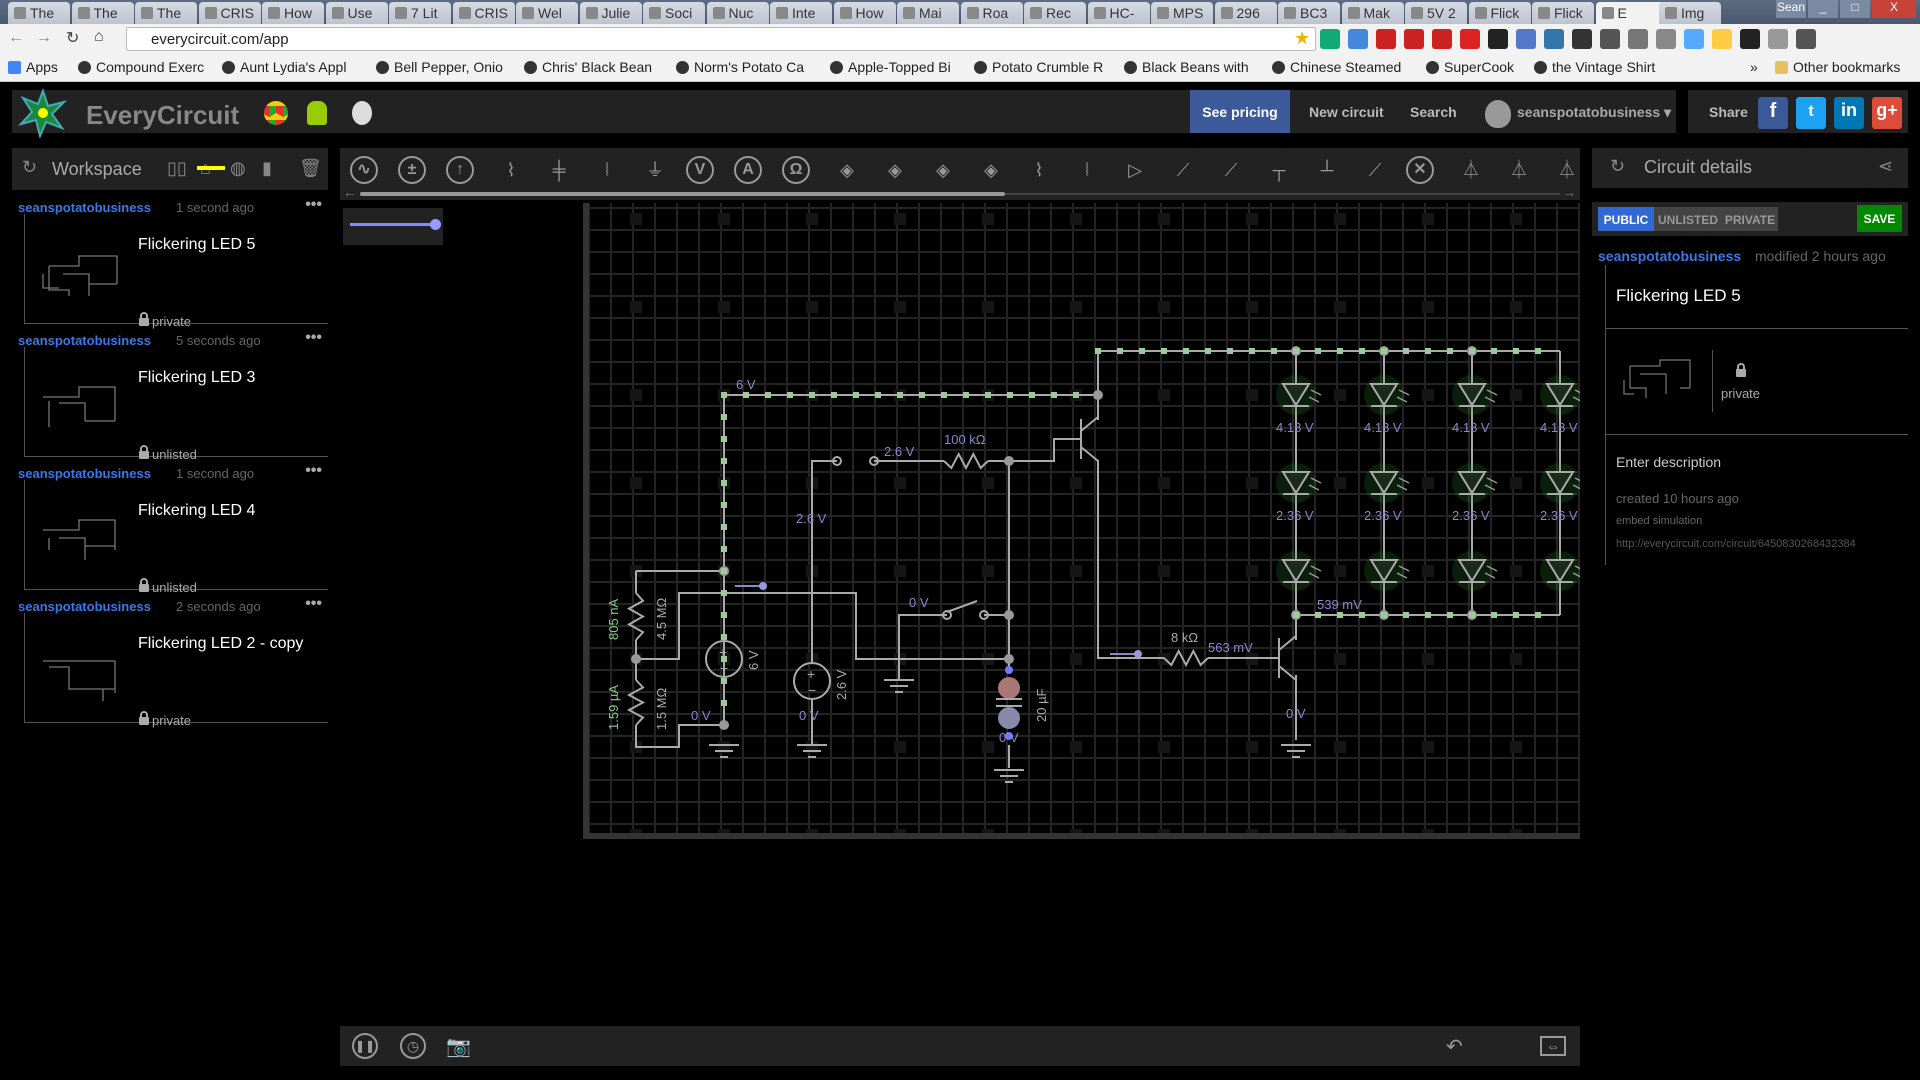 The height and width of the screenshot is (1080, 1920). What do you see at coordinates (1885, 166) in the screenshot?
I see `share-icon: ⋖` at bounding box center [1885, 166].